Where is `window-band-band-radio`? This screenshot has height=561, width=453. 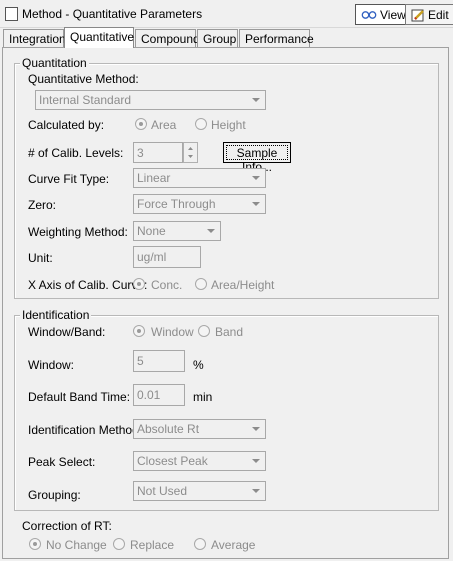
window-band-band-radio is located at coordinates (204, 331).